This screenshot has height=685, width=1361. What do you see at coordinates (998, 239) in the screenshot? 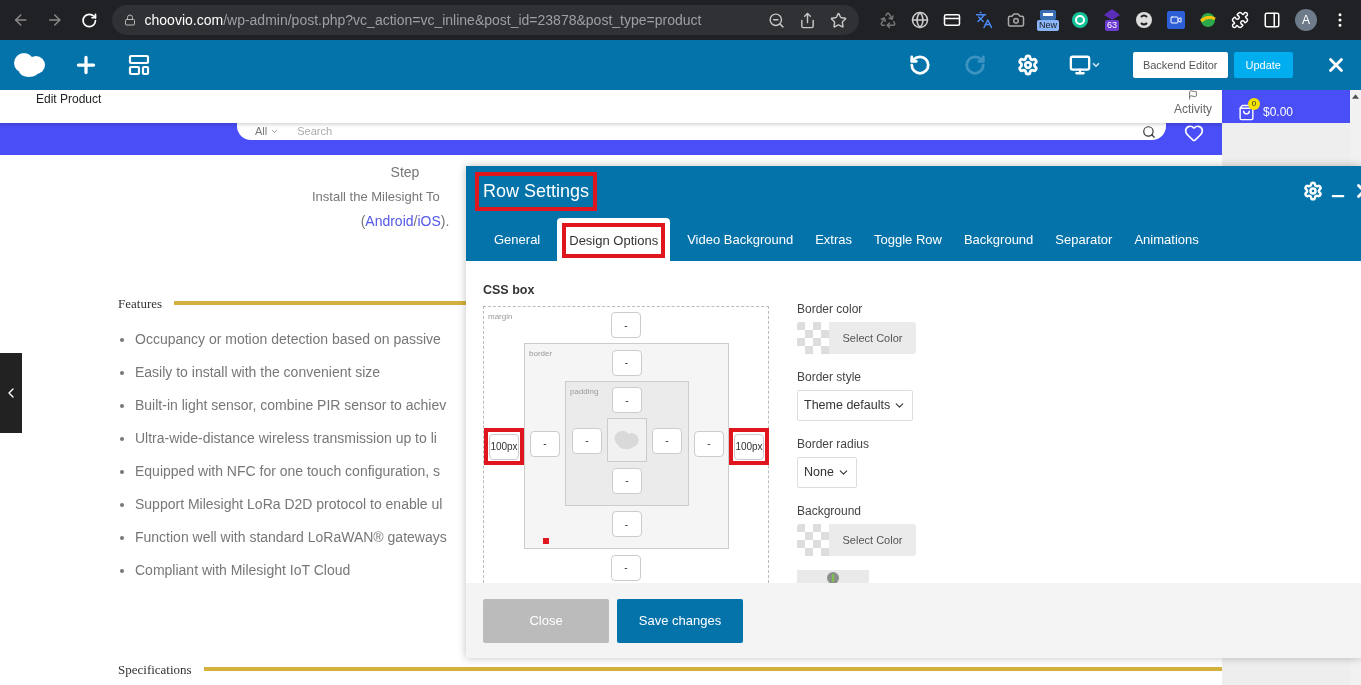
I see `tab: Background` at bounding box center [998, 239].